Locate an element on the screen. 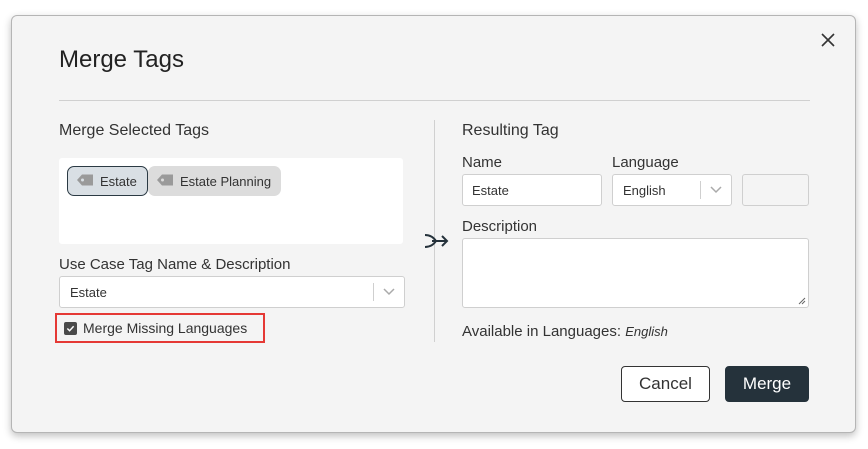 The width and height of the screenshot is (868, 449). tag-chip-estate-planning: Estate Planning is located at coordinates (215, 181).